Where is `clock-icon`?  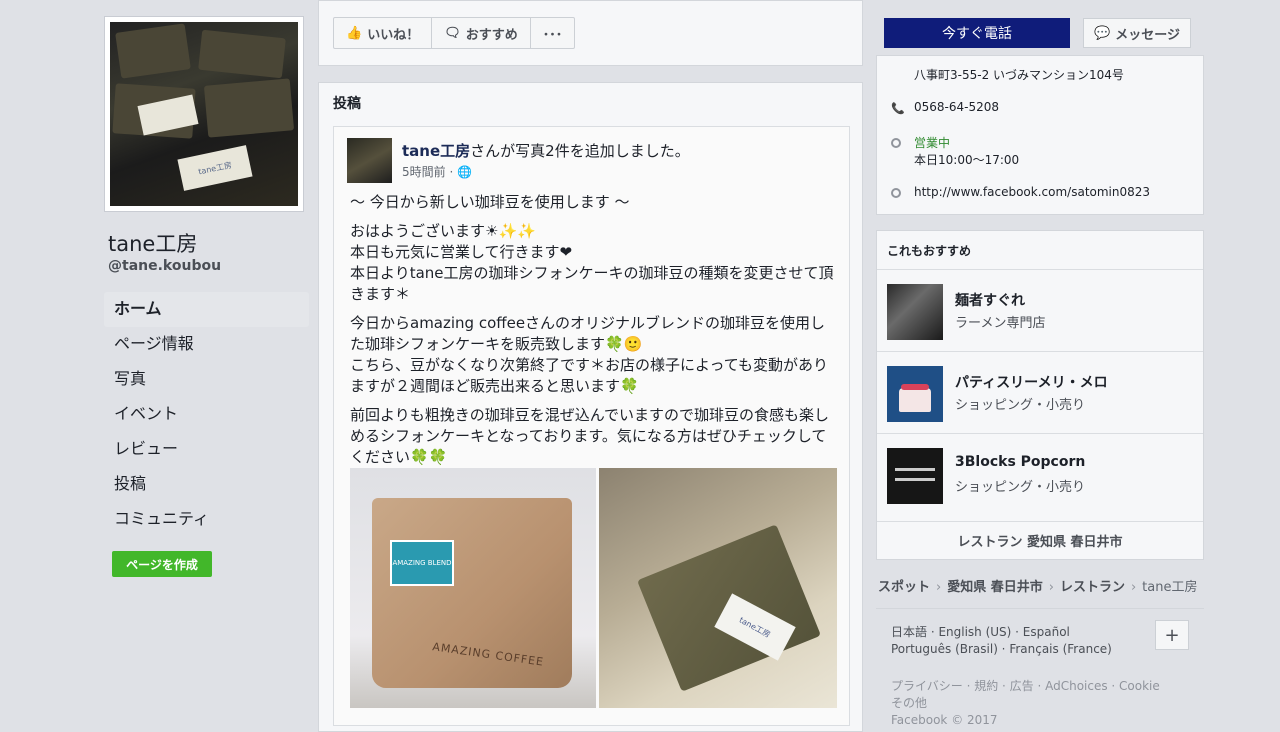 clock-icon is located at coordinates (896, 143).